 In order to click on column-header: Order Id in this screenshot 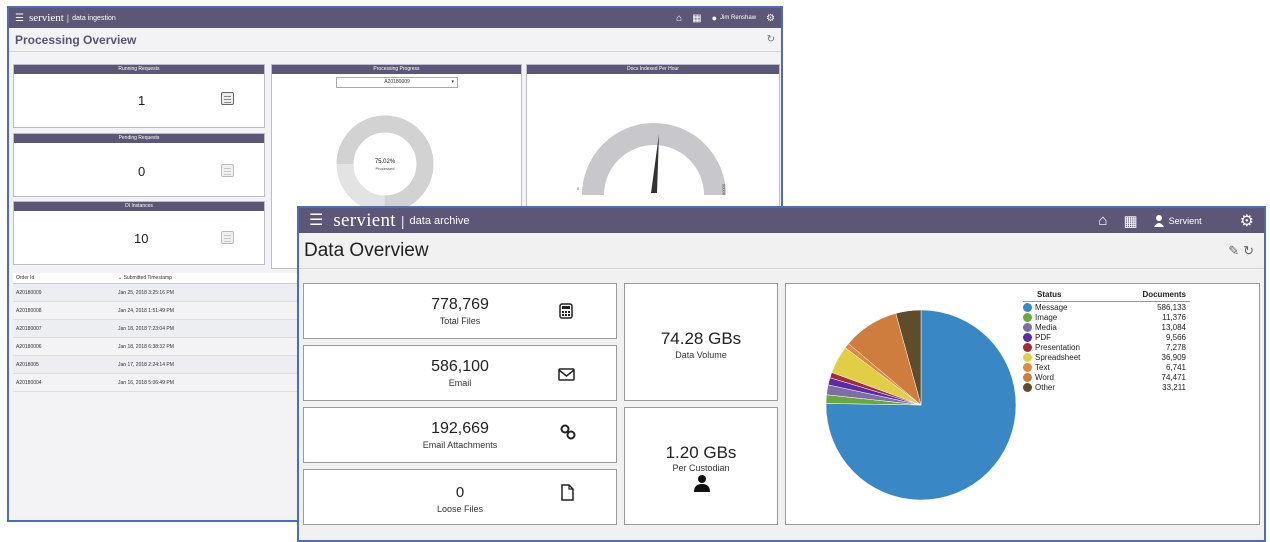, I will do `click(65, 278)`.